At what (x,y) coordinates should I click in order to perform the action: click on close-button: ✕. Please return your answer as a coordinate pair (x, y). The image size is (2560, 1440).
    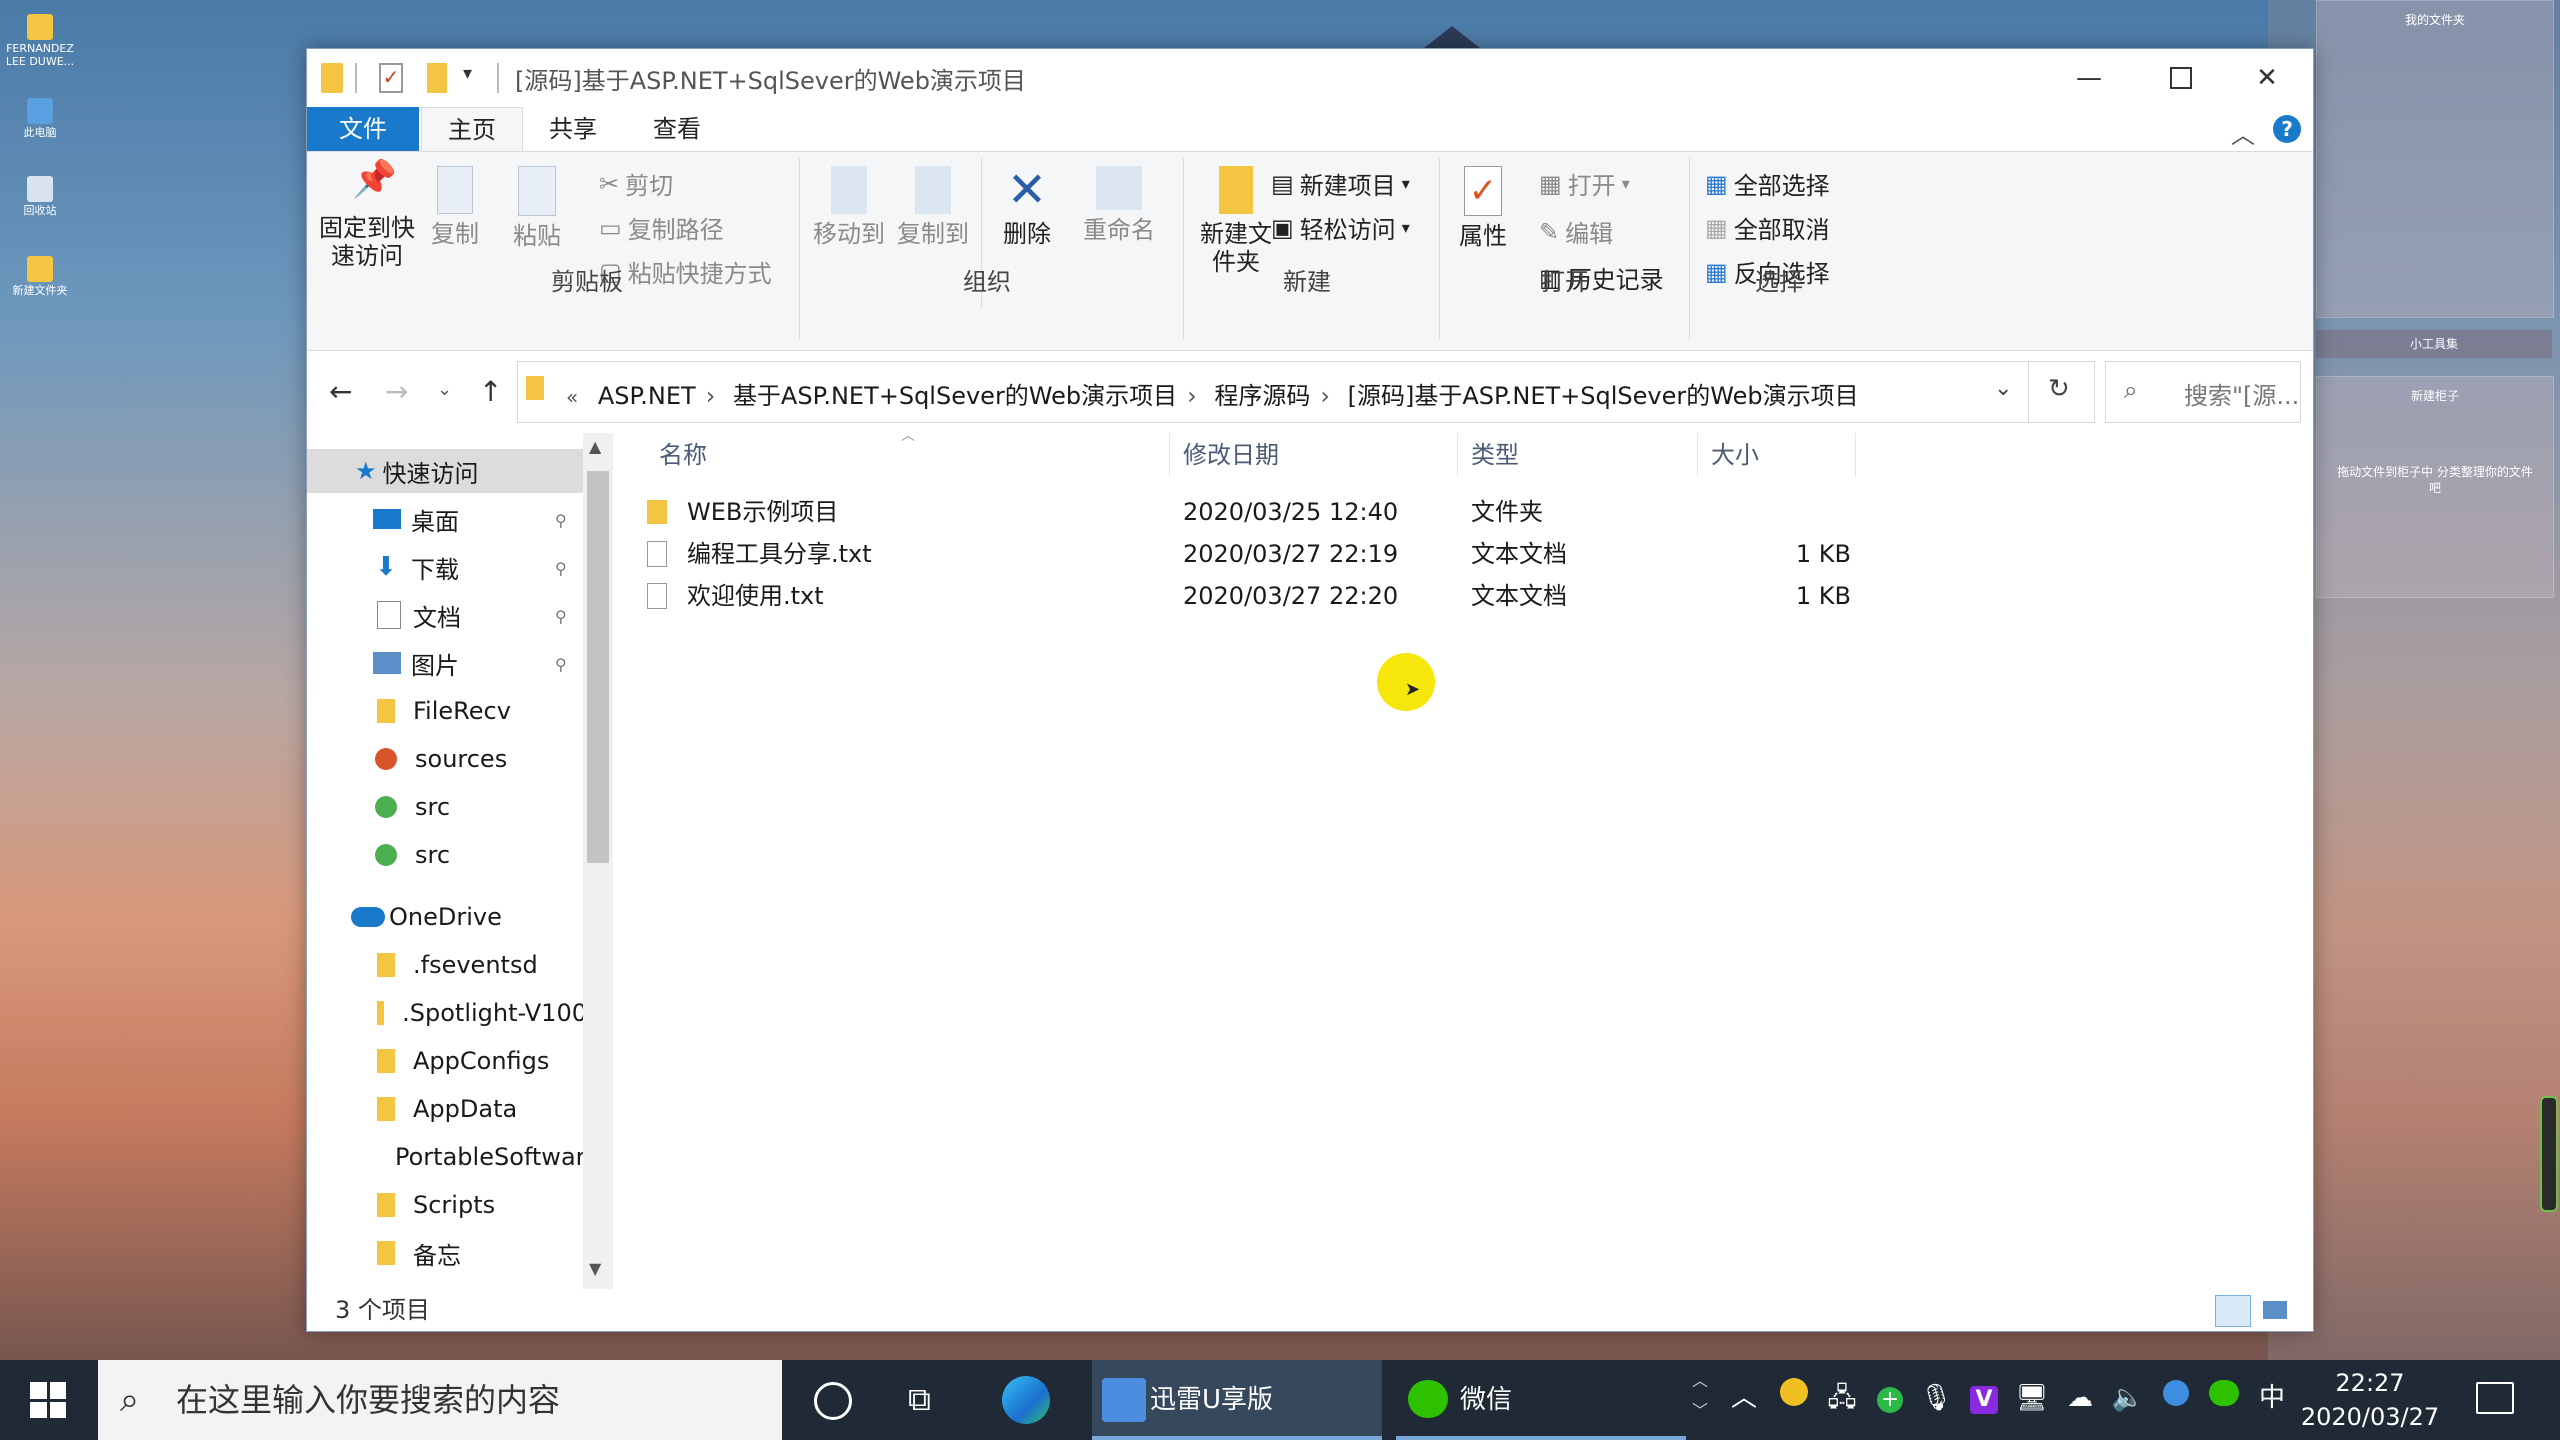
    Looking at the image, I should click on (2267, 78).